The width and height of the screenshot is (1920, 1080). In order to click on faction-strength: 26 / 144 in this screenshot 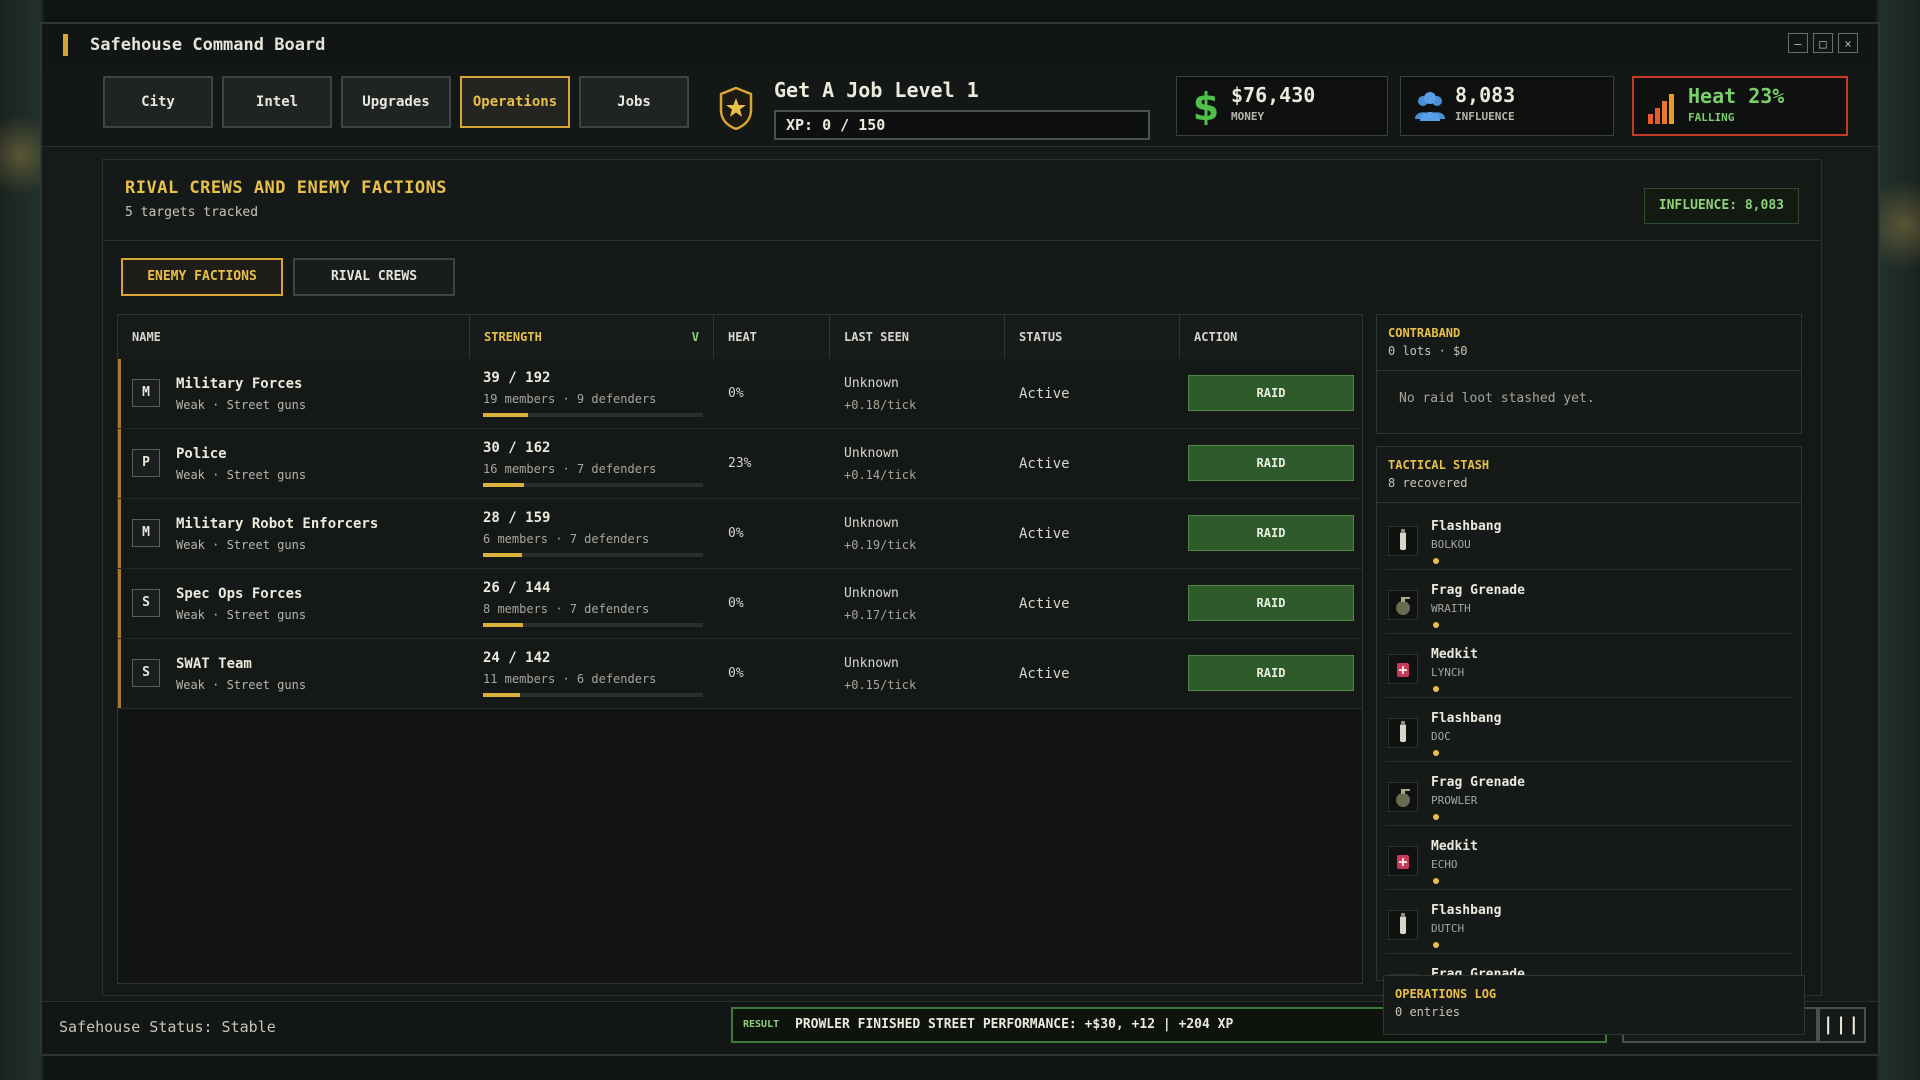, I will do `click(517, 588)`.